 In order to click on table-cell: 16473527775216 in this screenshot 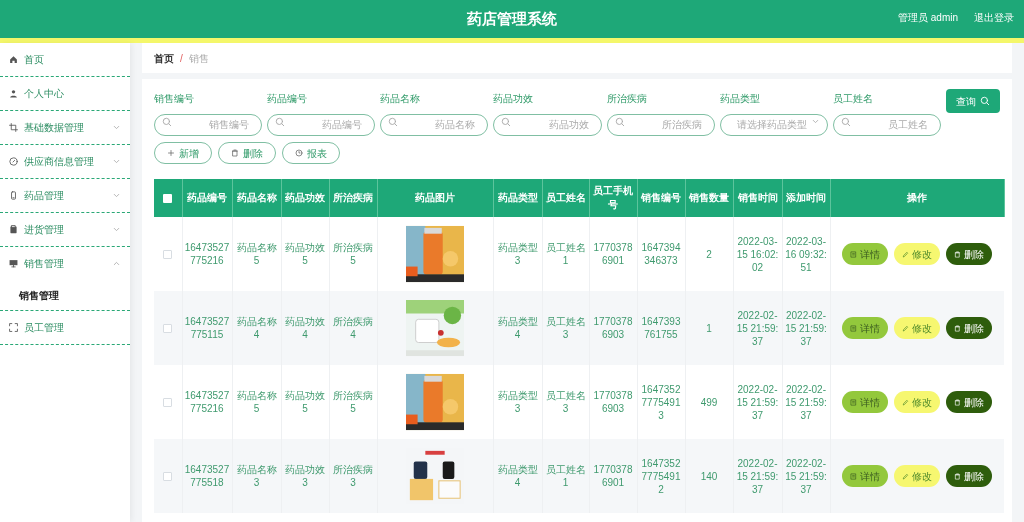, I will do `click(207, 254)`.